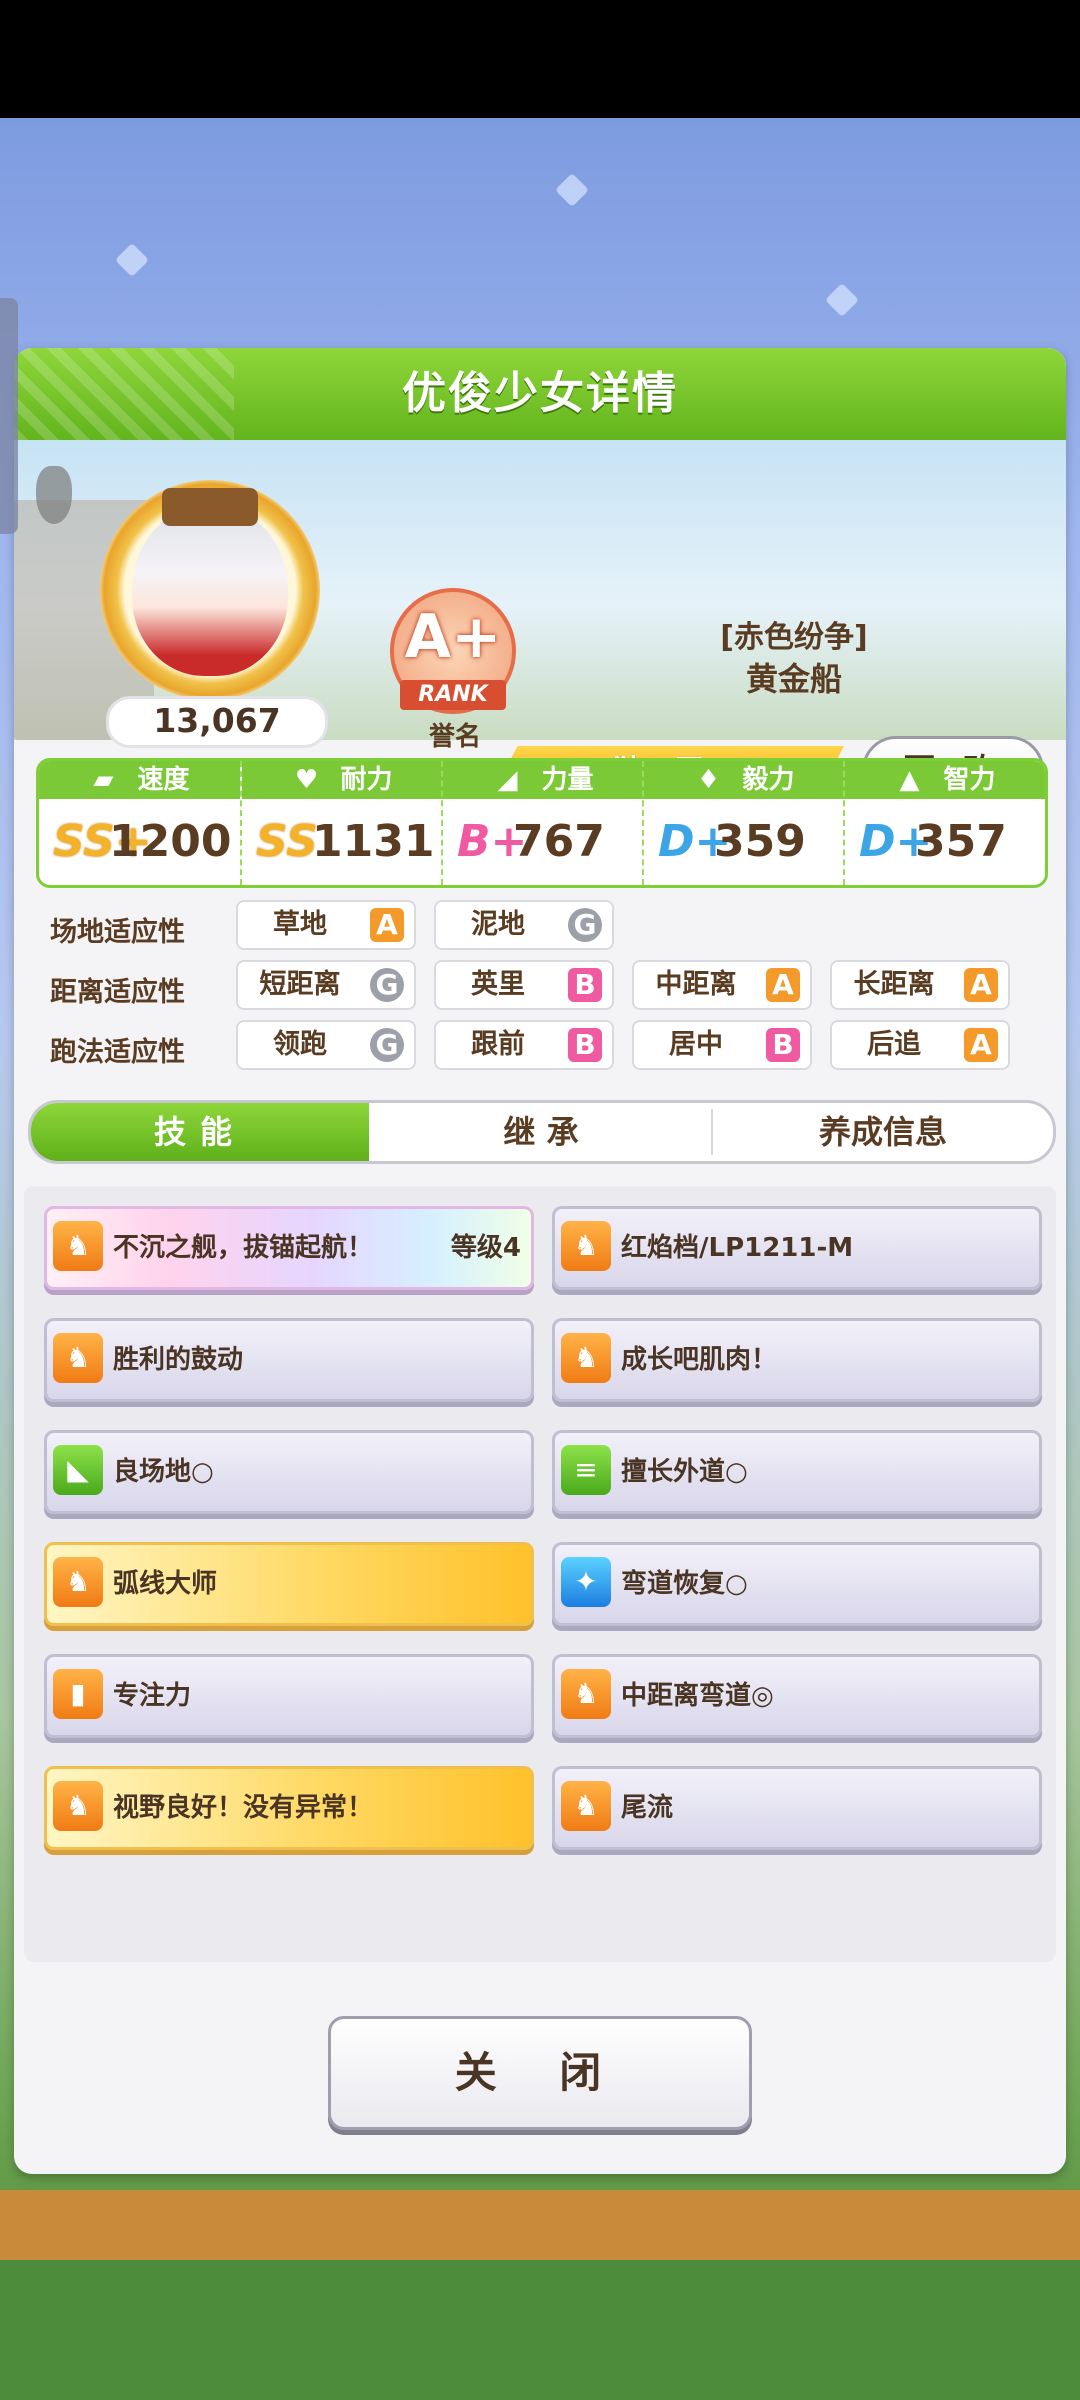  I want to click on stat-grade: B+, so click(492, 841).